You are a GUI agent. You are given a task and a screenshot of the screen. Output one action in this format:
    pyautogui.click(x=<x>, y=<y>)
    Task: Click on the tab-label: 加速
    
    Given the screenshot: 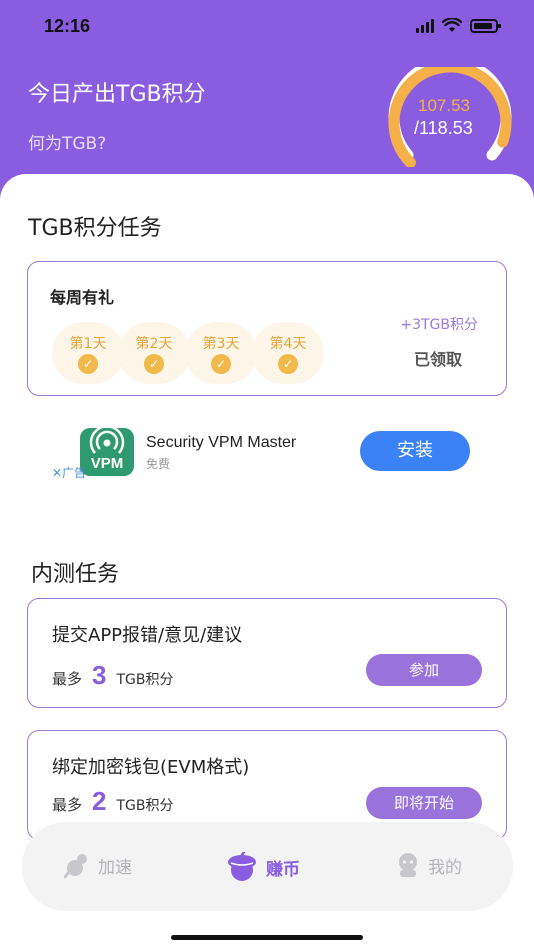 What is the action you would take?
    pyautogui.click(x=115, y=867)
    